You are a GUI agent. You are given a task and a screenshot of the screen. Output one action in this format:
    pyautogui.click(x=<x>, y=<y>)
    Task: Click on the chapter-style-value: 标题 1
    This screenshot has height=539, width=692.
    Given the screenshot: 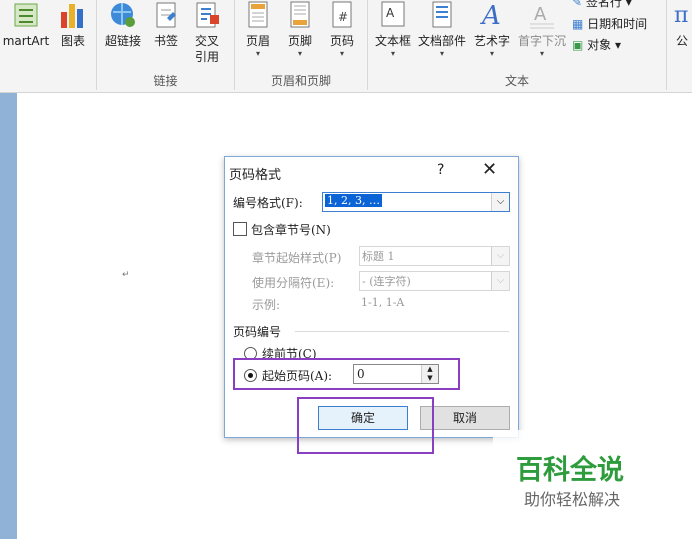 What is the action you would take?
    pyautogui.click(x=378, y=256)
    